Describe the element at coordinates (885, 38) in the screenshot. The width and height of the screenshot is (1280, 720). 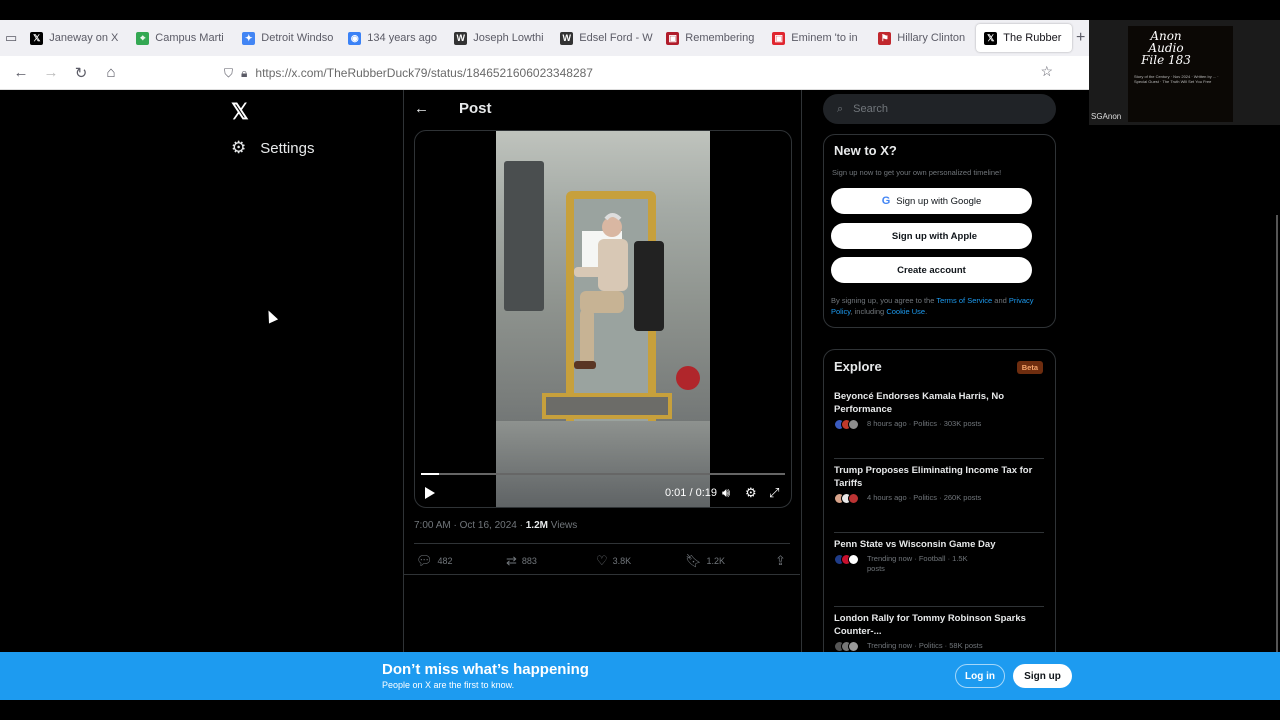
I see `flag-icon: ⚑` at that location.